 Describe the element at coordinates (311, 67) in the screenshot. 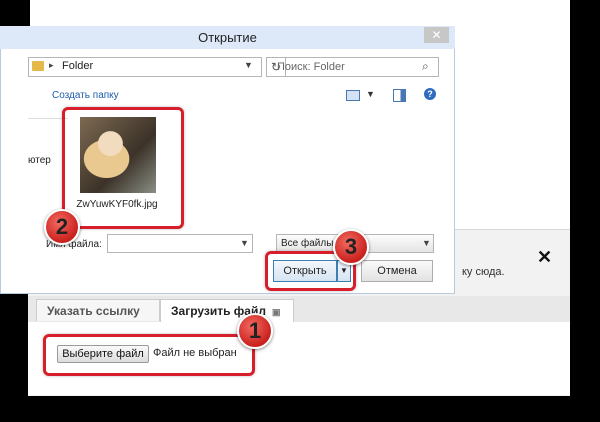

I see `search-placeholder: Поиск: Folder` at that location.